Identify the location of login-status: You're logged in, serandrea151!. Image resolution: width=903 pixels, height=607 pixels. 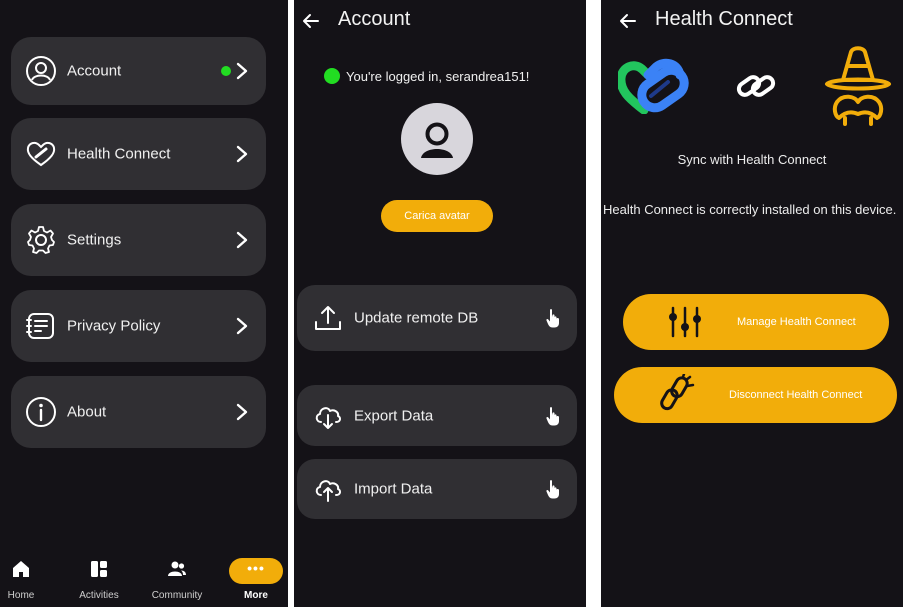
(426, 76).